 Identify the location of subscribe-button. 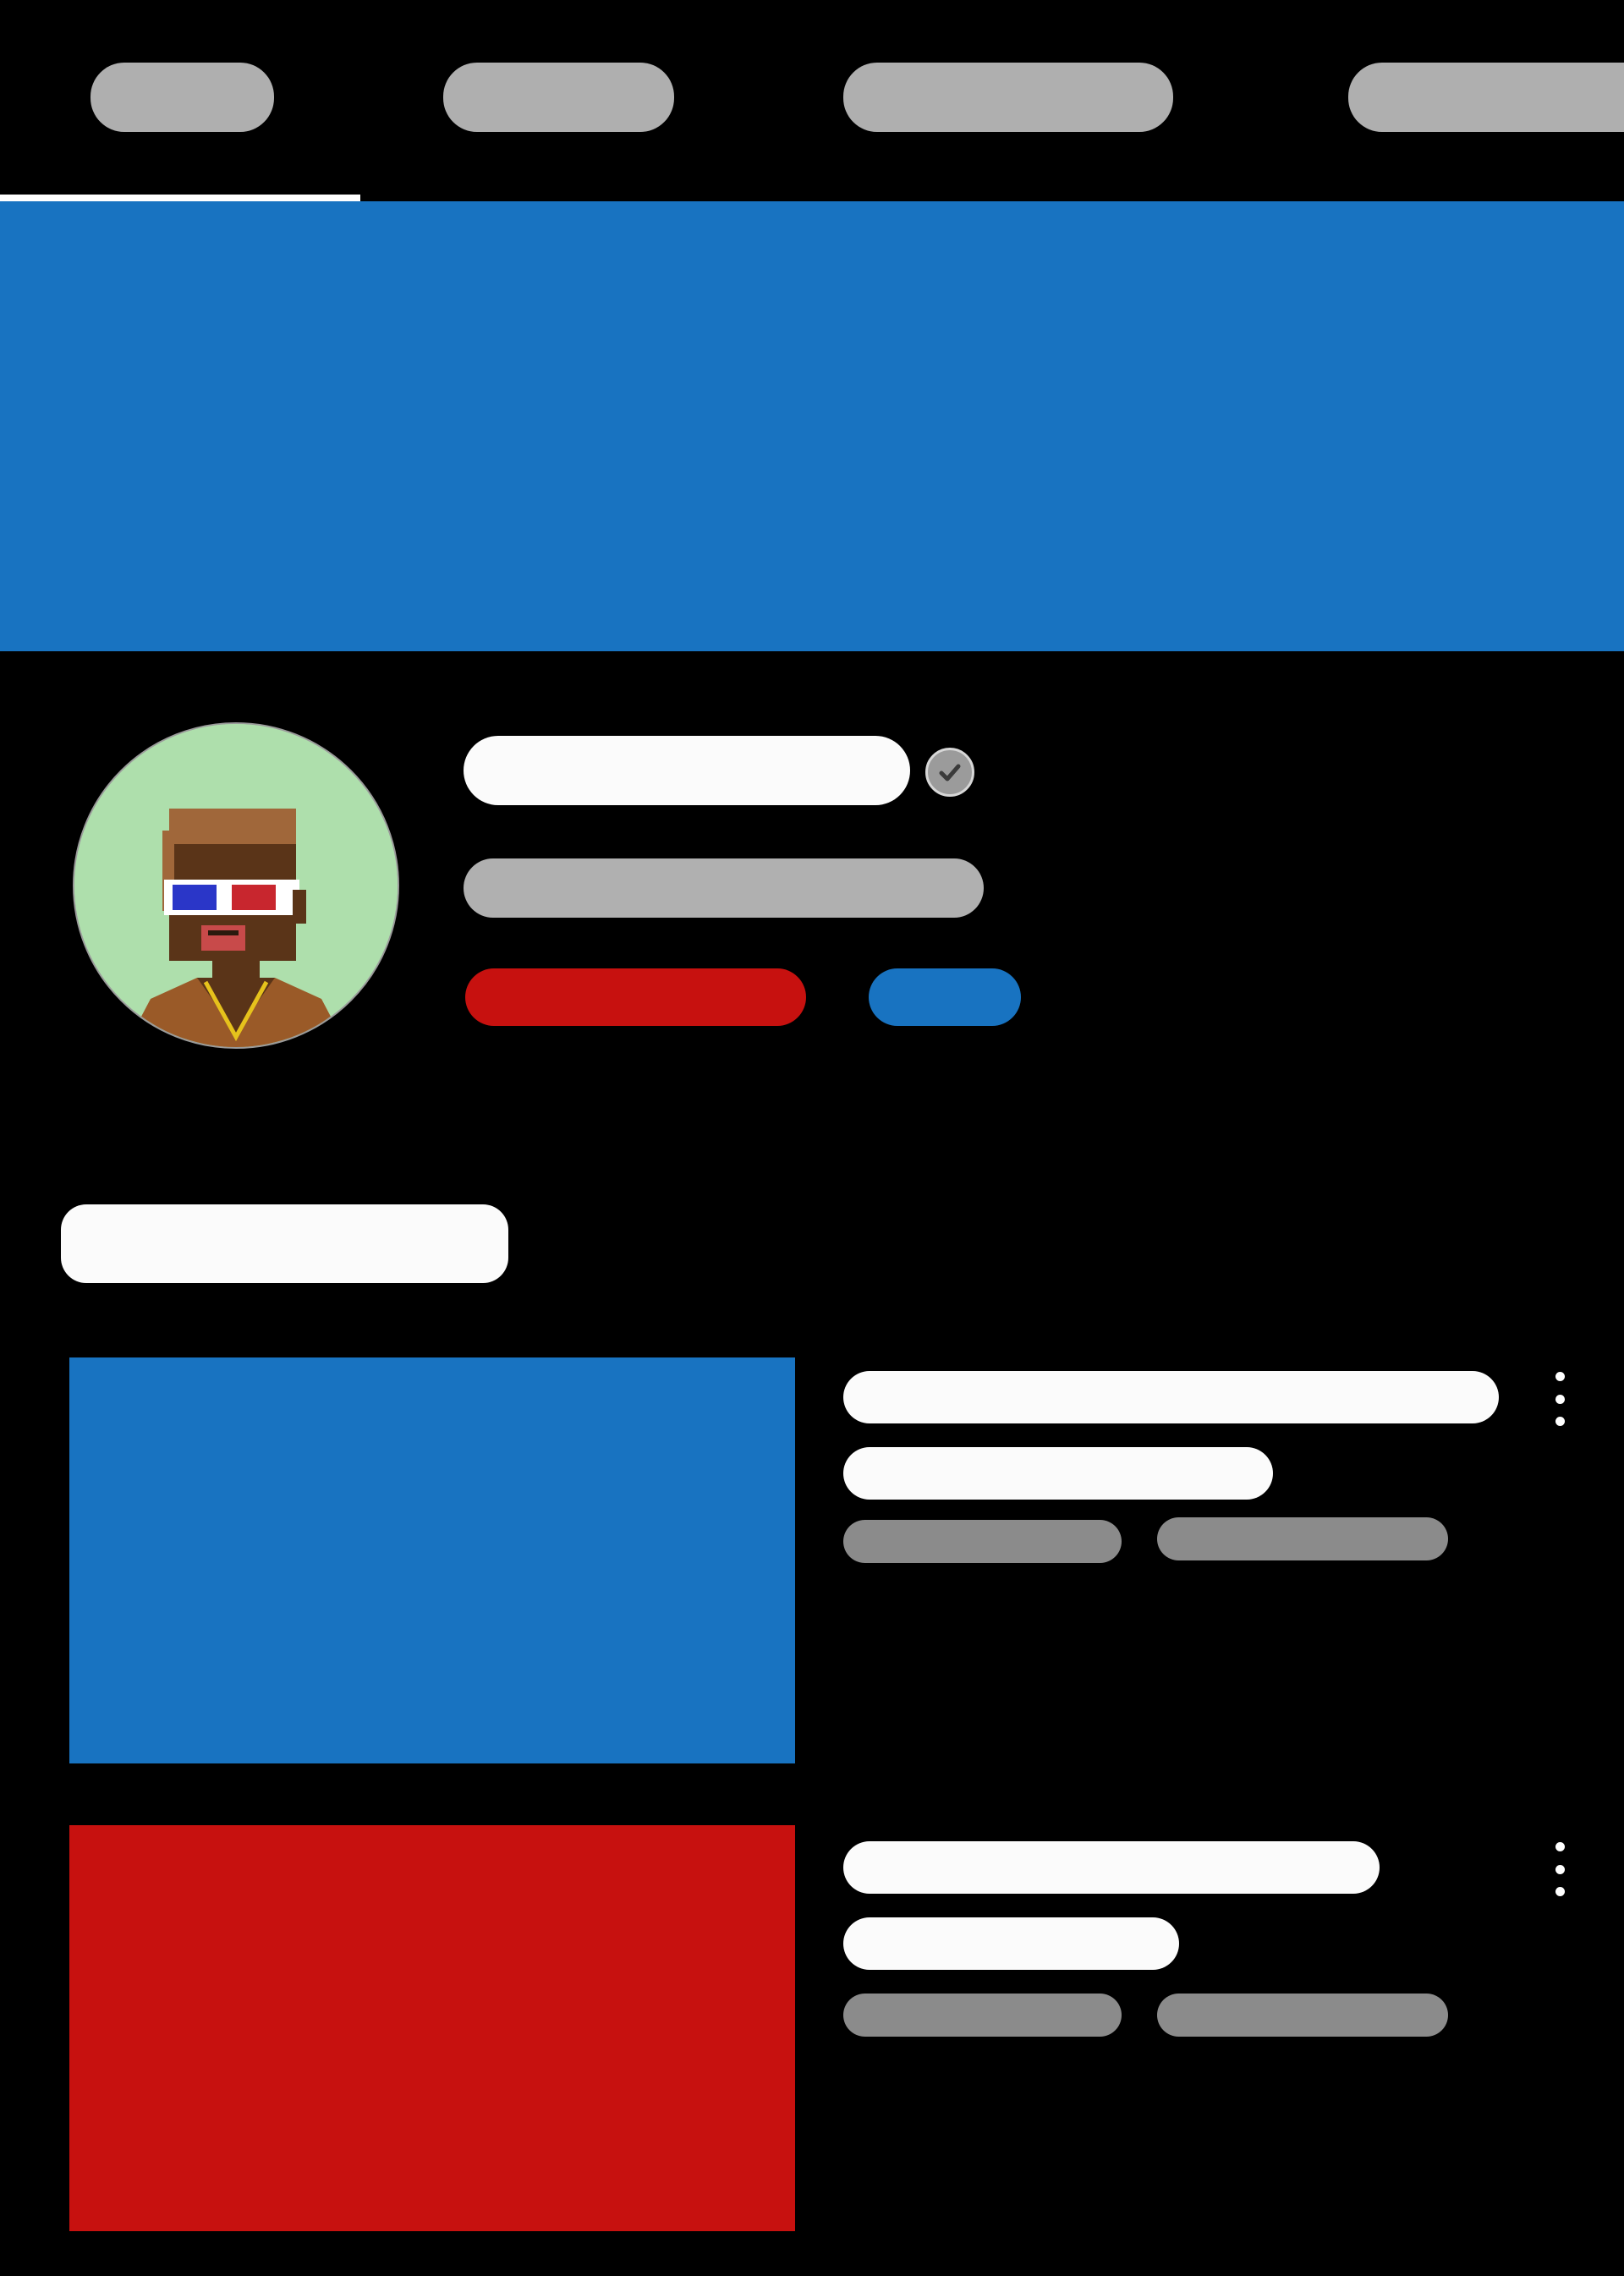
(635, 997).